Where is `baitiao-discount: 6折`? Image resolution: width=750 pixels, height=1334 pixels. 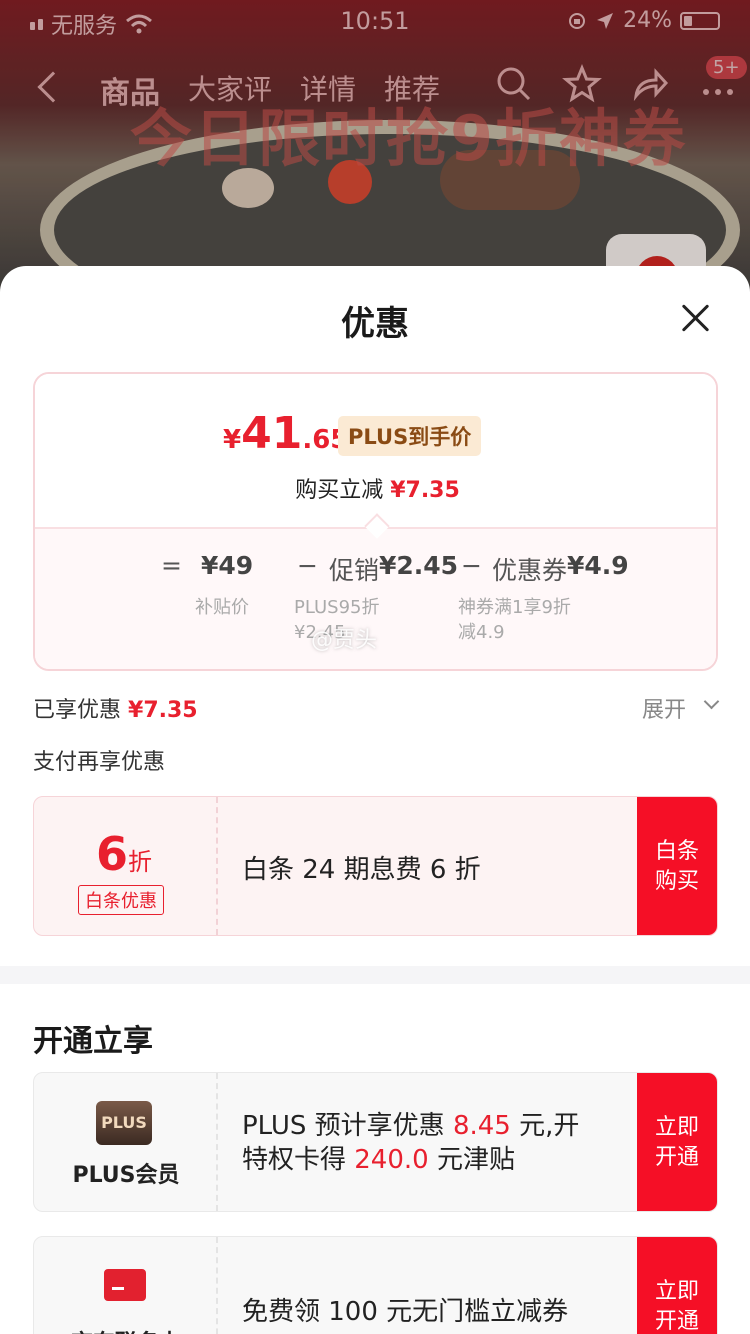
baitiao-discount: 6折 is located at coordinates (124, 854).